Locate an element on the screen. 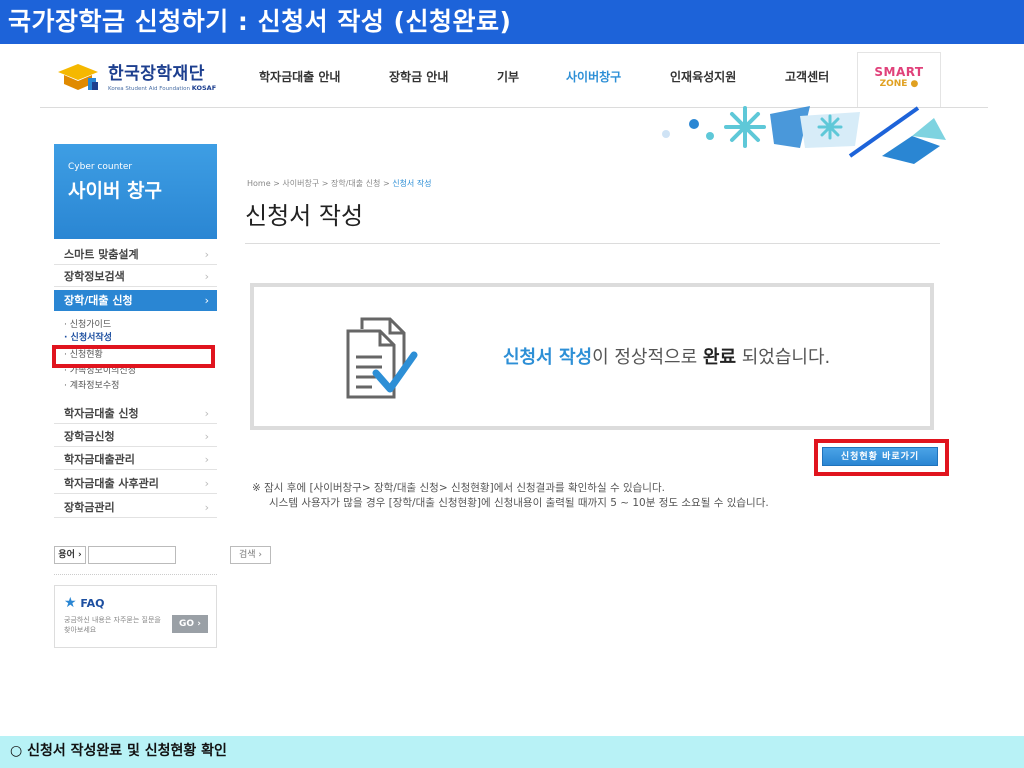 The width and height of the screenshot is (1024, 768). nav-scholarship-guide: 장학금 안내 is located at coordinates (418, 76).